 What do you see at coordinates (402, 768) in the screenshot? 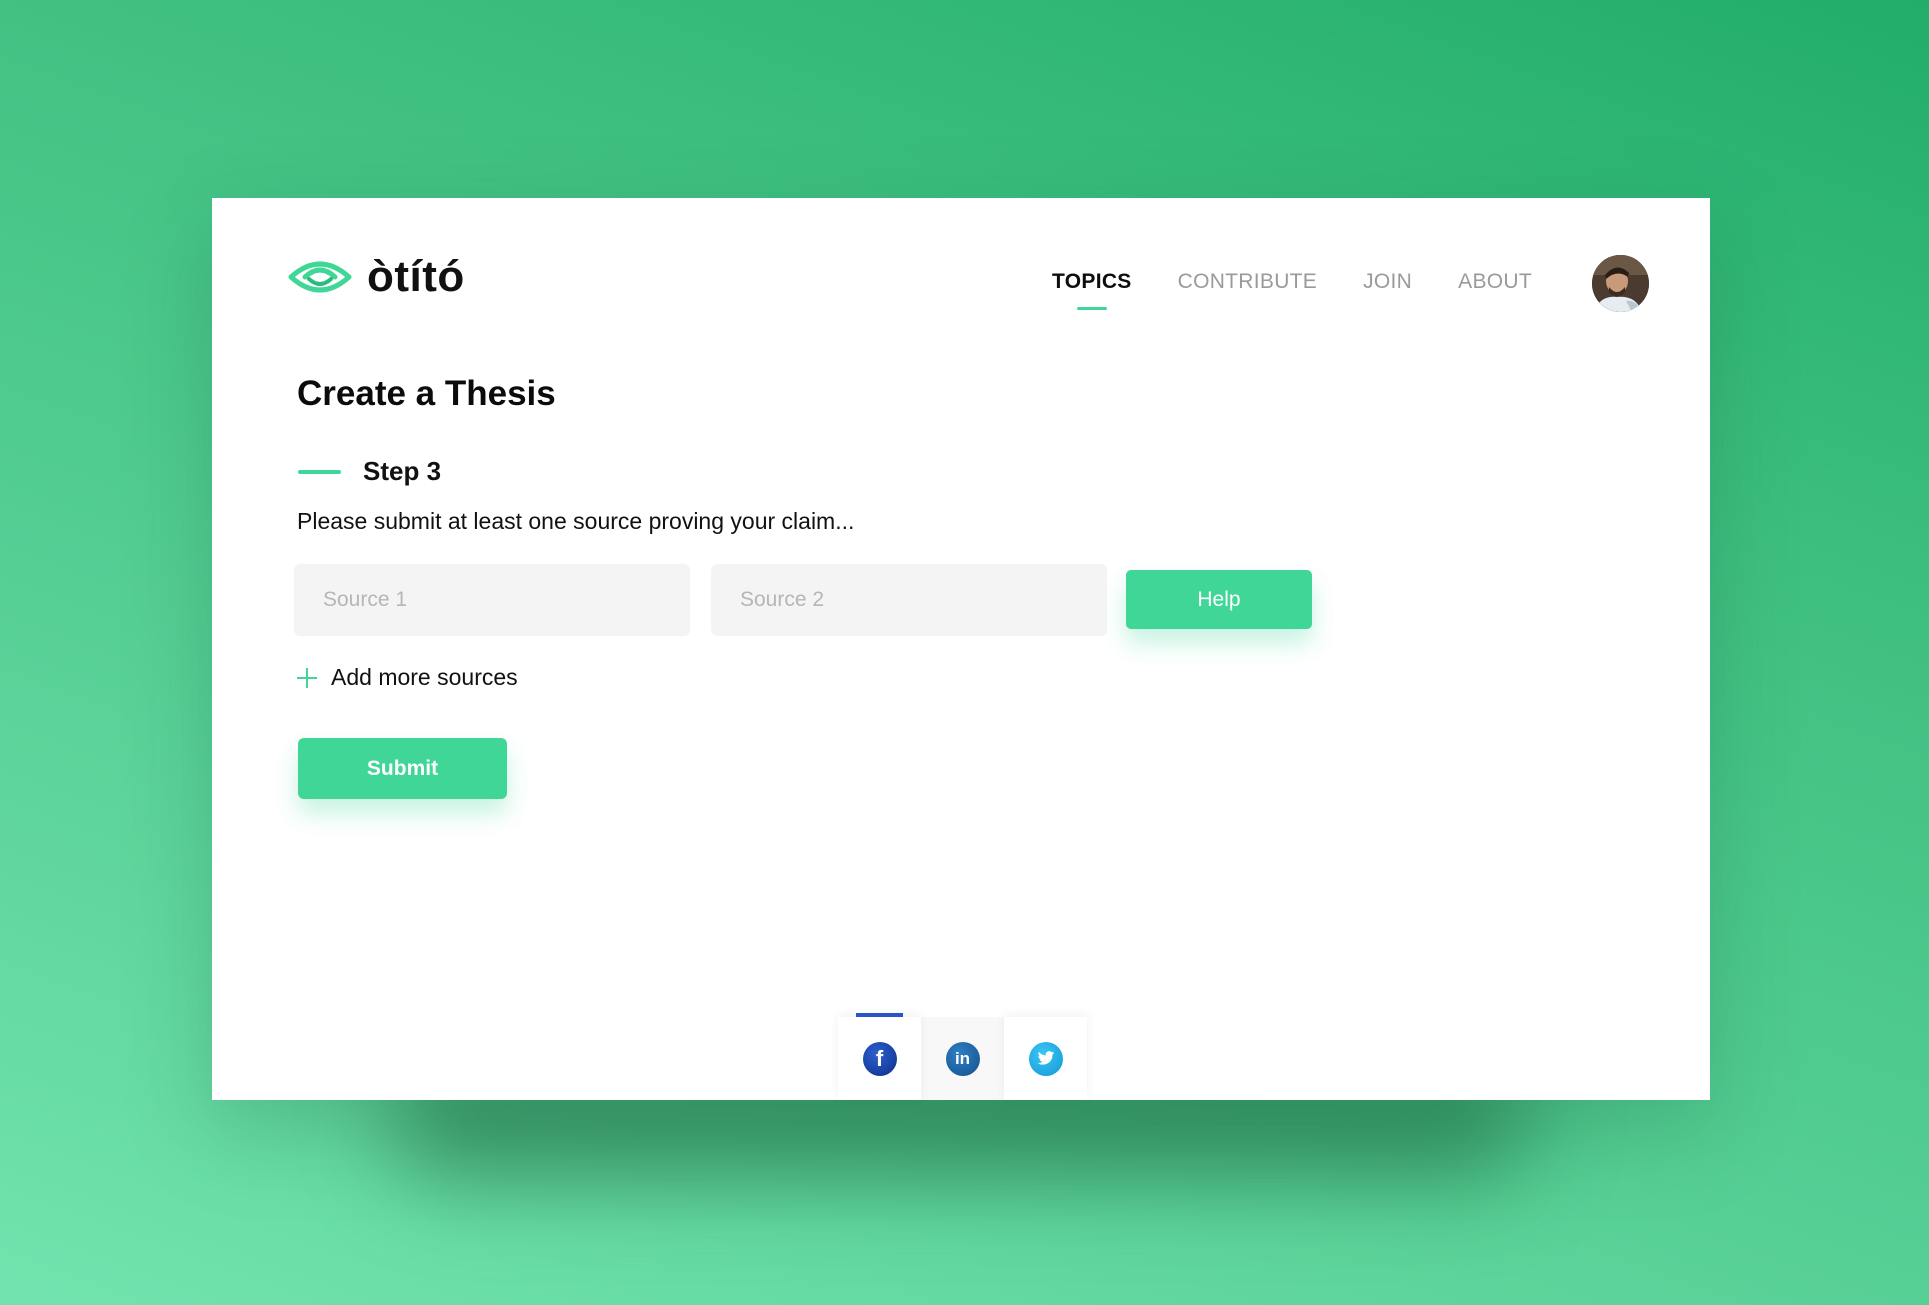
I see `submit-button: Submit` at bounding box center [402, 768].